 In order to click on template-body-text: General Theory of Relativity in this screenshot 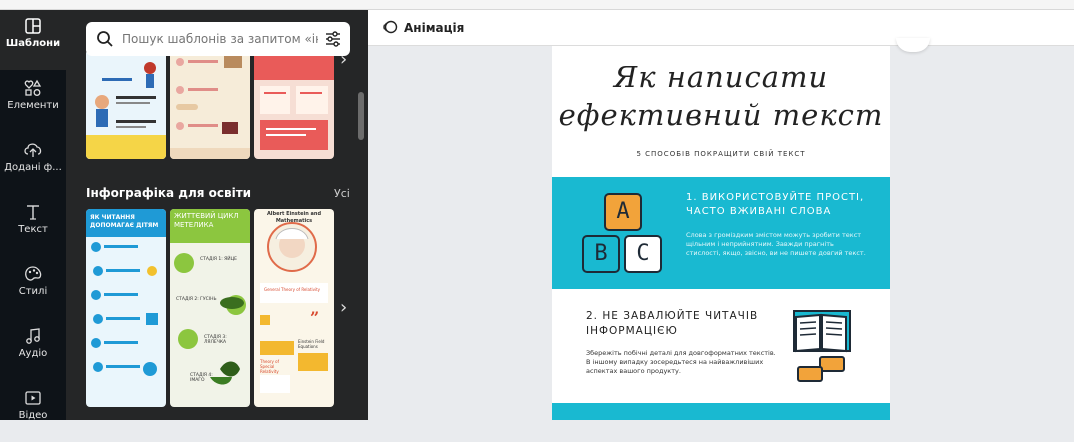, I will do `click(292, 289)`.